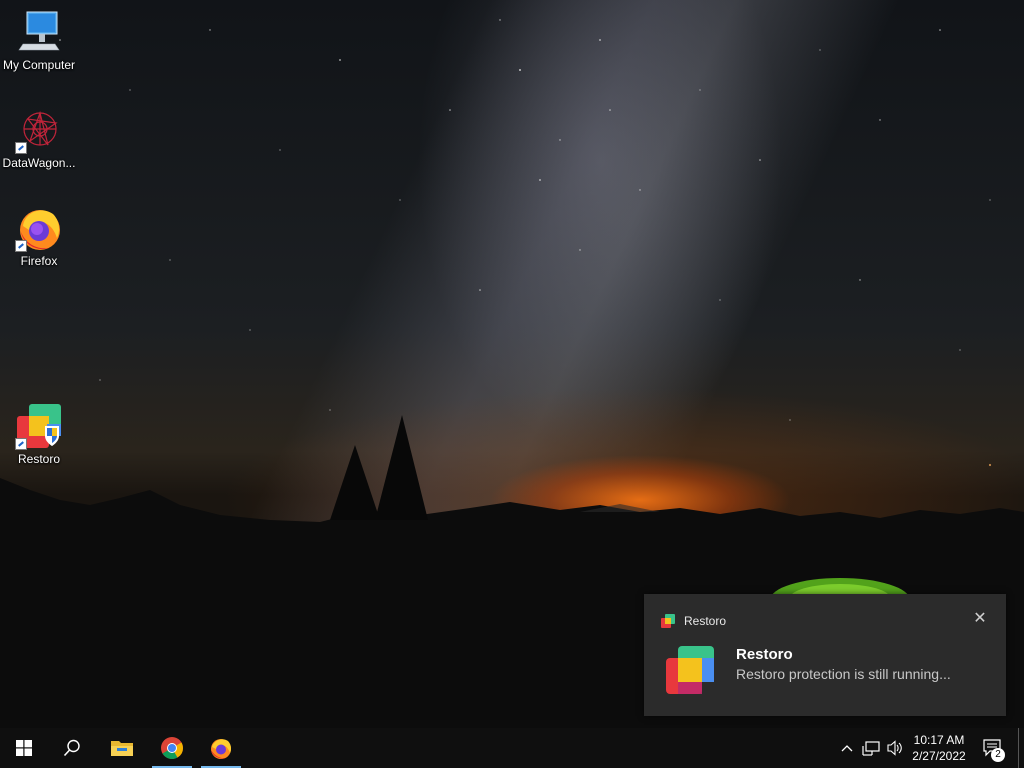 This screenshot has width=1024, height=768. I want to click on toast-app-name: Restoro, so click(705, 621).